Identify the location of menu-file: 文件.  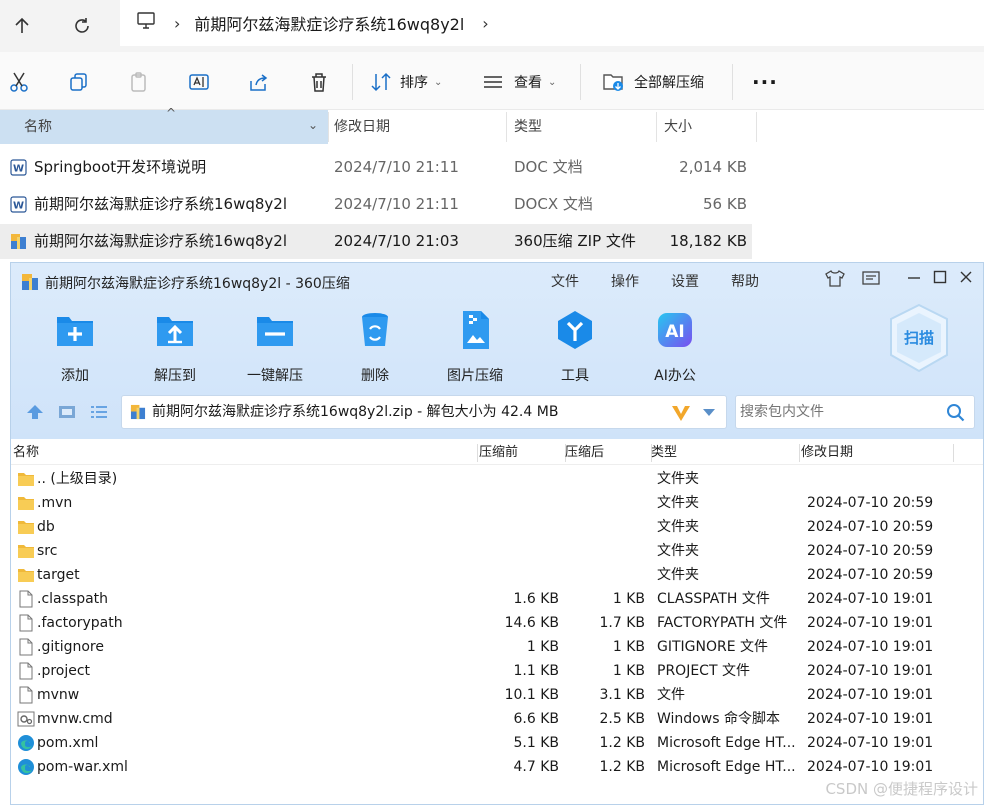
(565, 281).